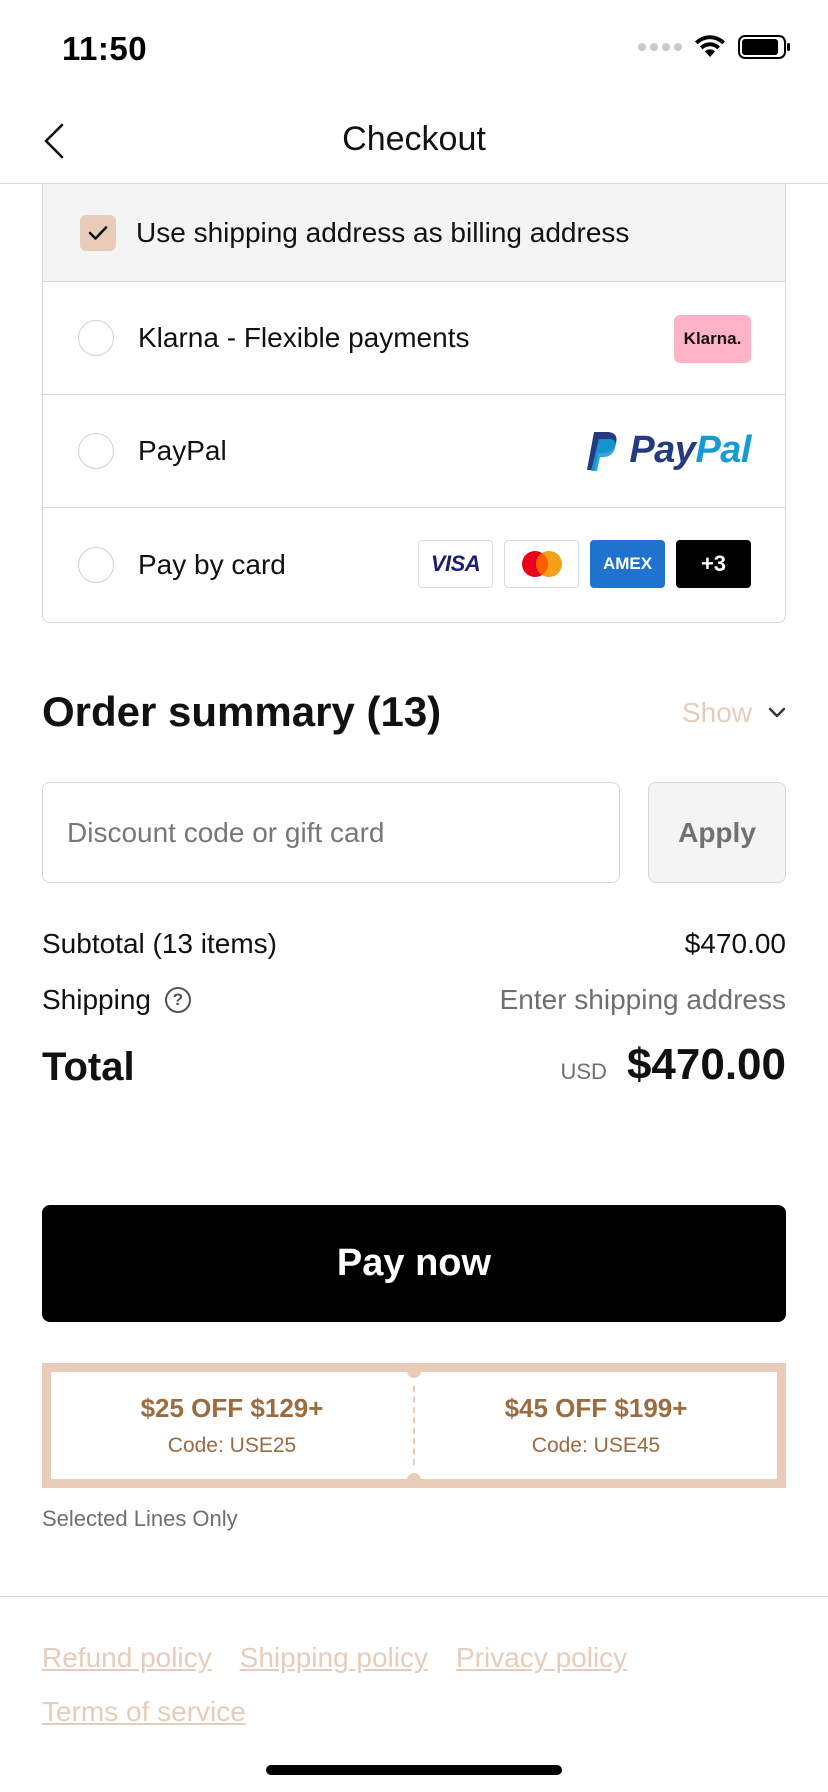 This screenshot has height=1792, width=828. What do you see at coordinates (140, 1518) in the screenshot?
I see `coupon-note: Selected Lines Only` at bounding box center [140, 1518].